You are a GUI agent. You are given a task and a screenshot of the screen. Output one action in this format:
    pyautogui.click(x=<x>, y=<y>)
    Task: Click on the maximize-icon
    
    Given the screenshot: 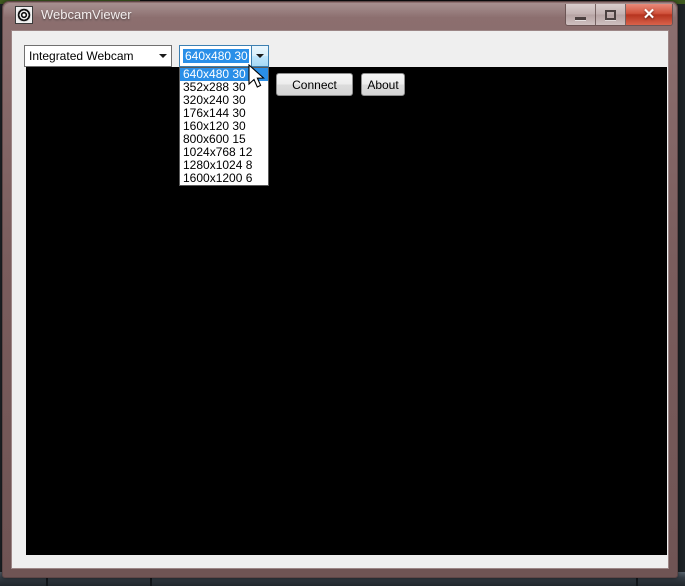 What is the action you would take?
    pyautogui.click(x=610, y=14)
    